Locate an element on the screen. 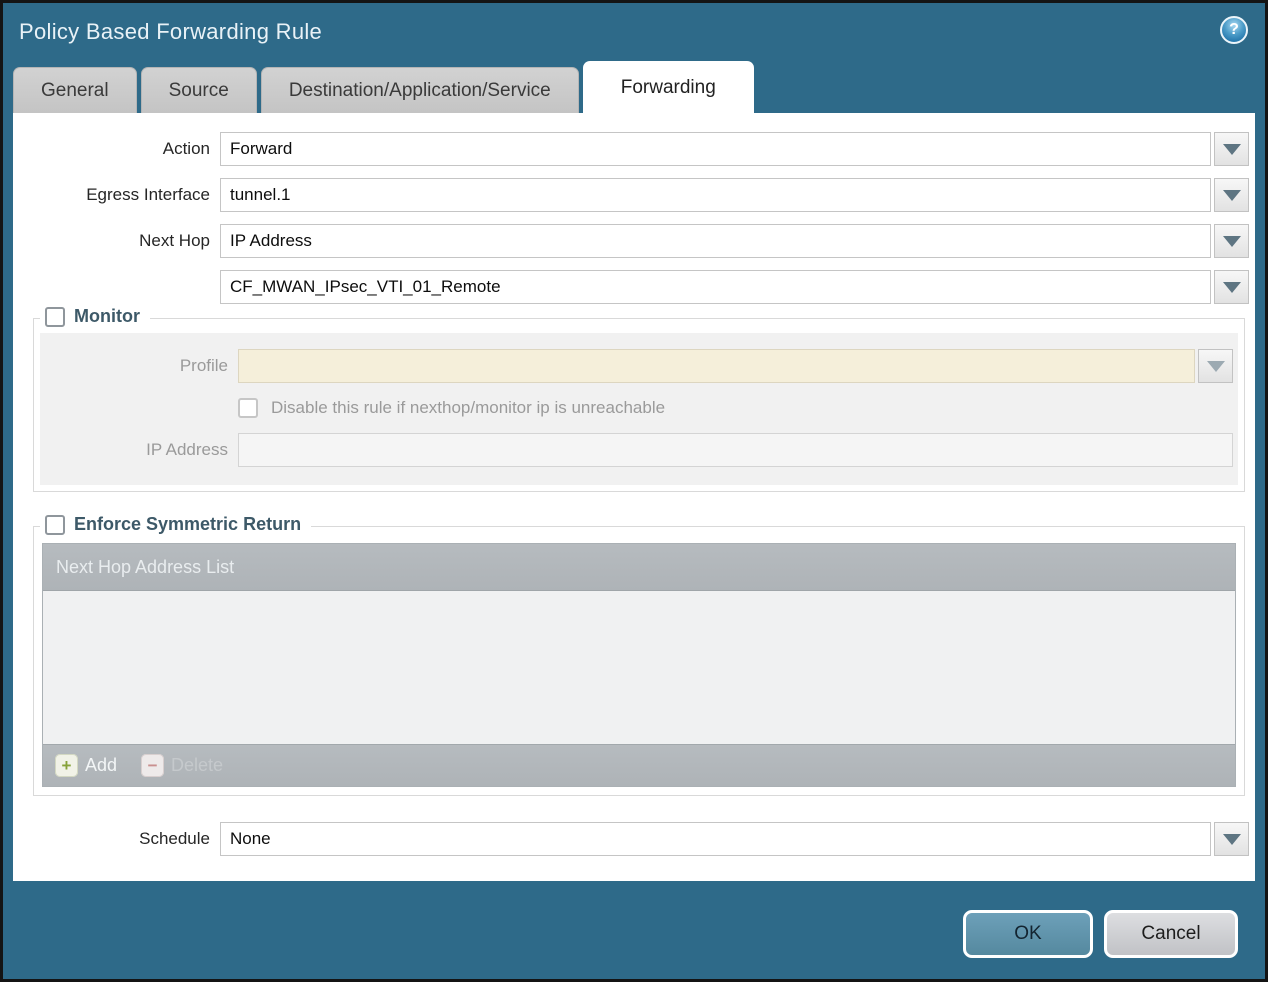  dialog-titlebar: Policy Based Forwarding Rule is located at coordinates (634, 31).